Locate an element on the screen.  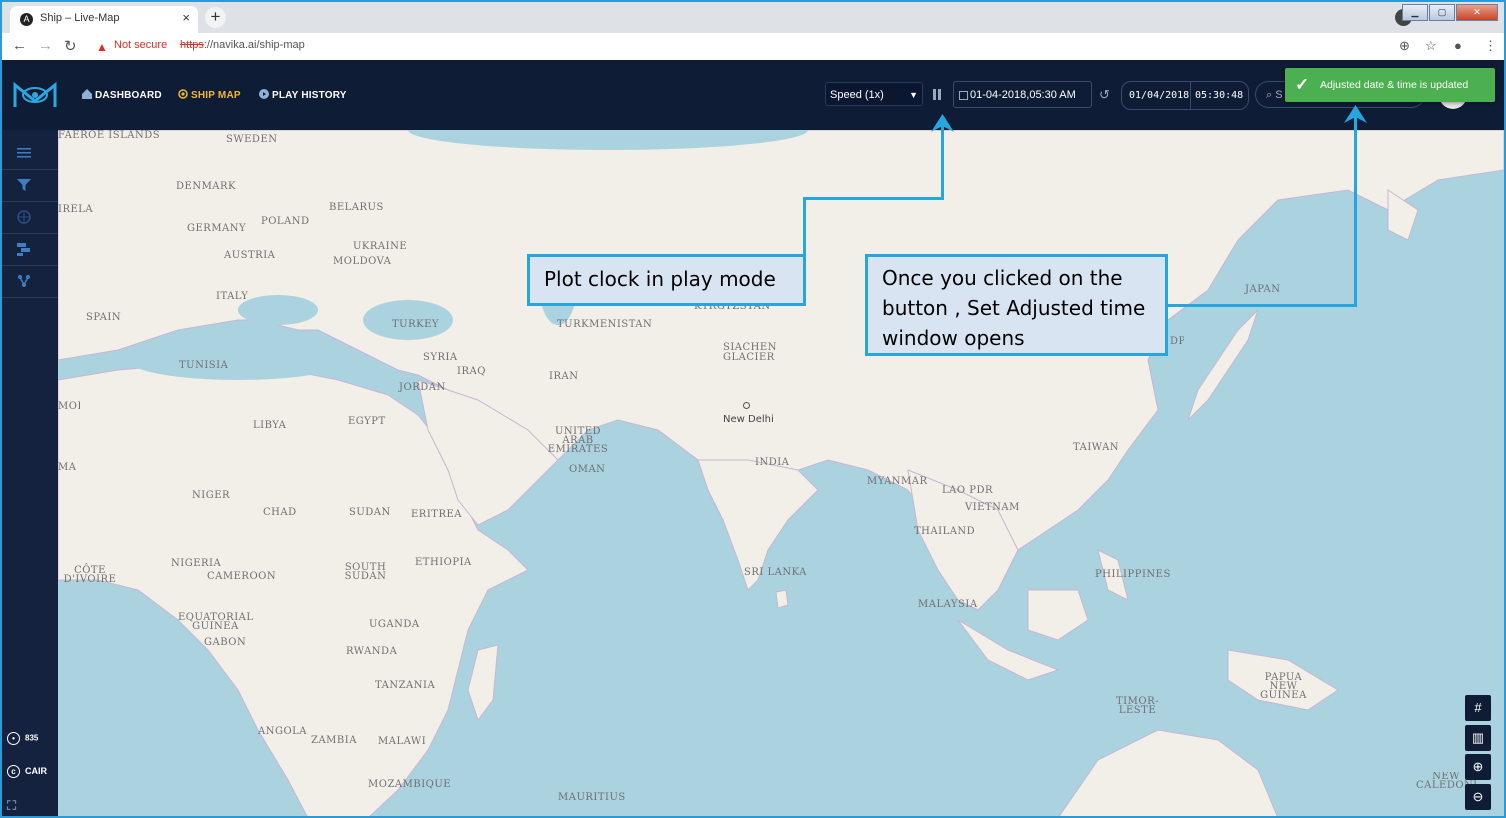
map-label: TURKMENISTAN is located at coordinates (605, 324).